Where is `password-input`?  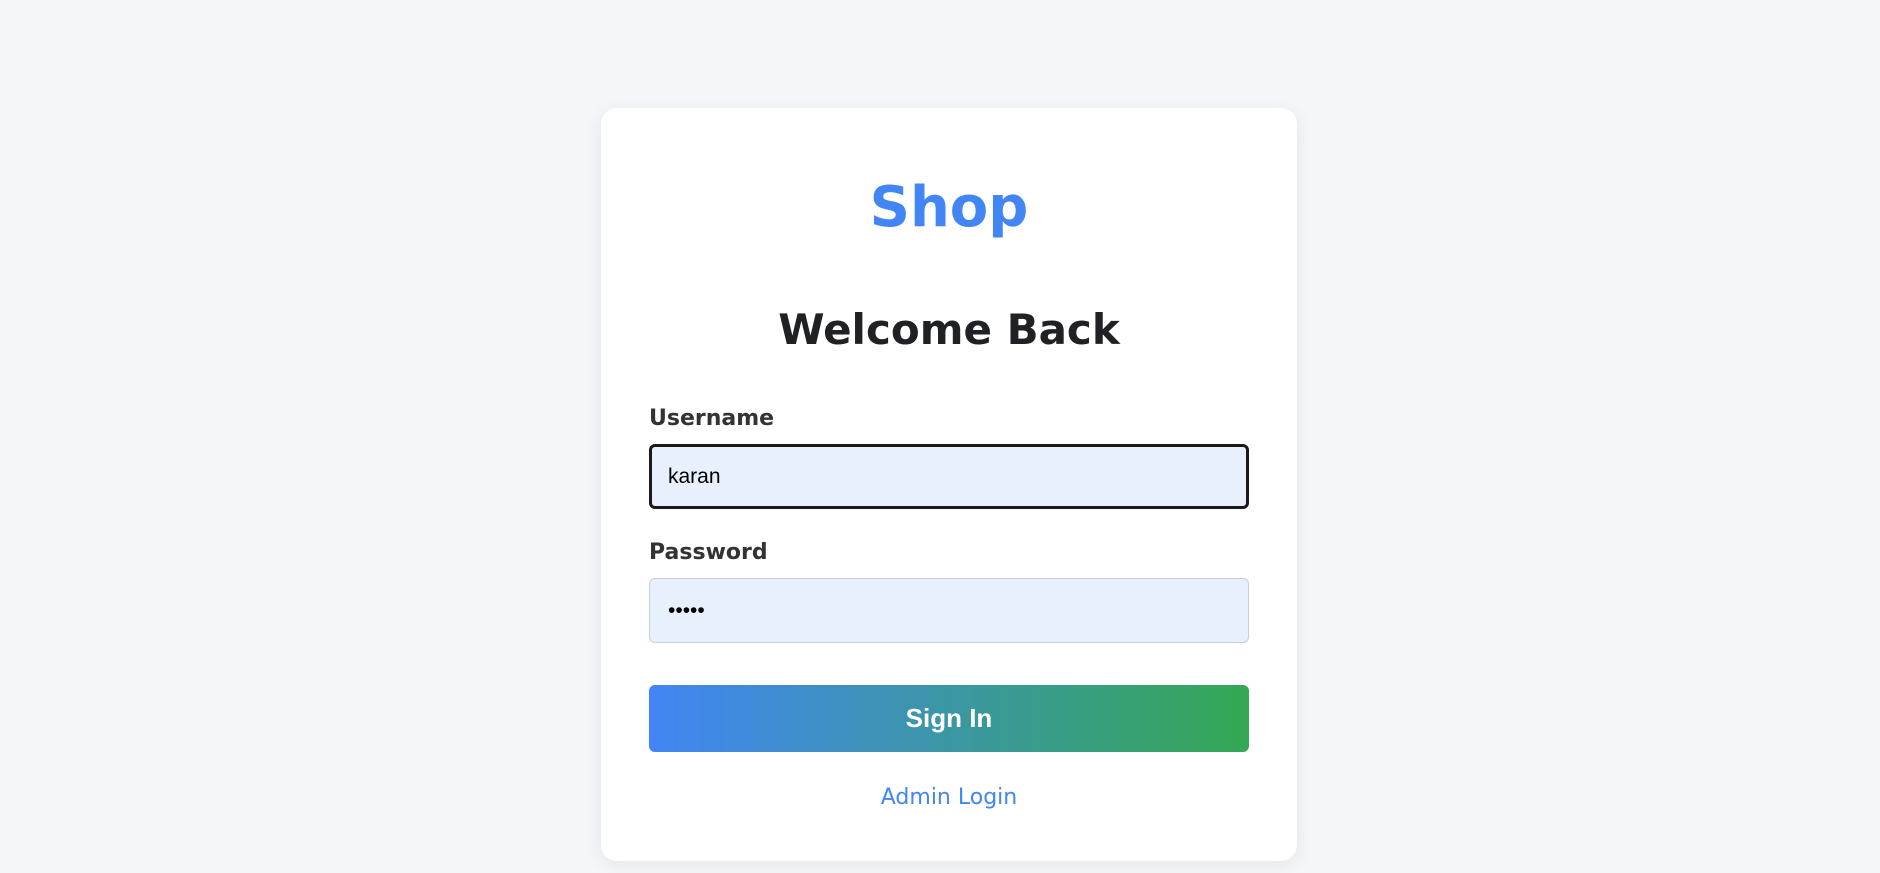
password-input is located at coordinates (949, 610).